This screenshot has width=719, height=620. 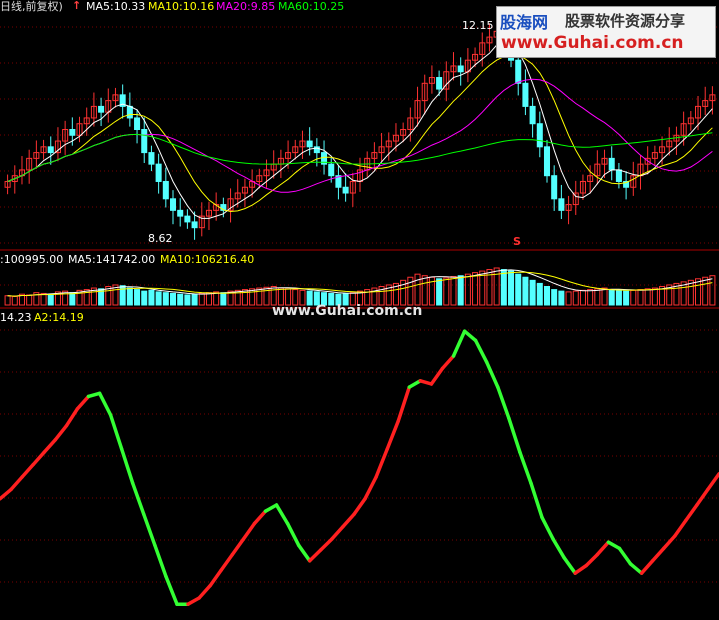 What do you see at coordinates (517, 241) in the screenshot?
I see `sell-signal-marker: S` at bounding box center [517, 241].